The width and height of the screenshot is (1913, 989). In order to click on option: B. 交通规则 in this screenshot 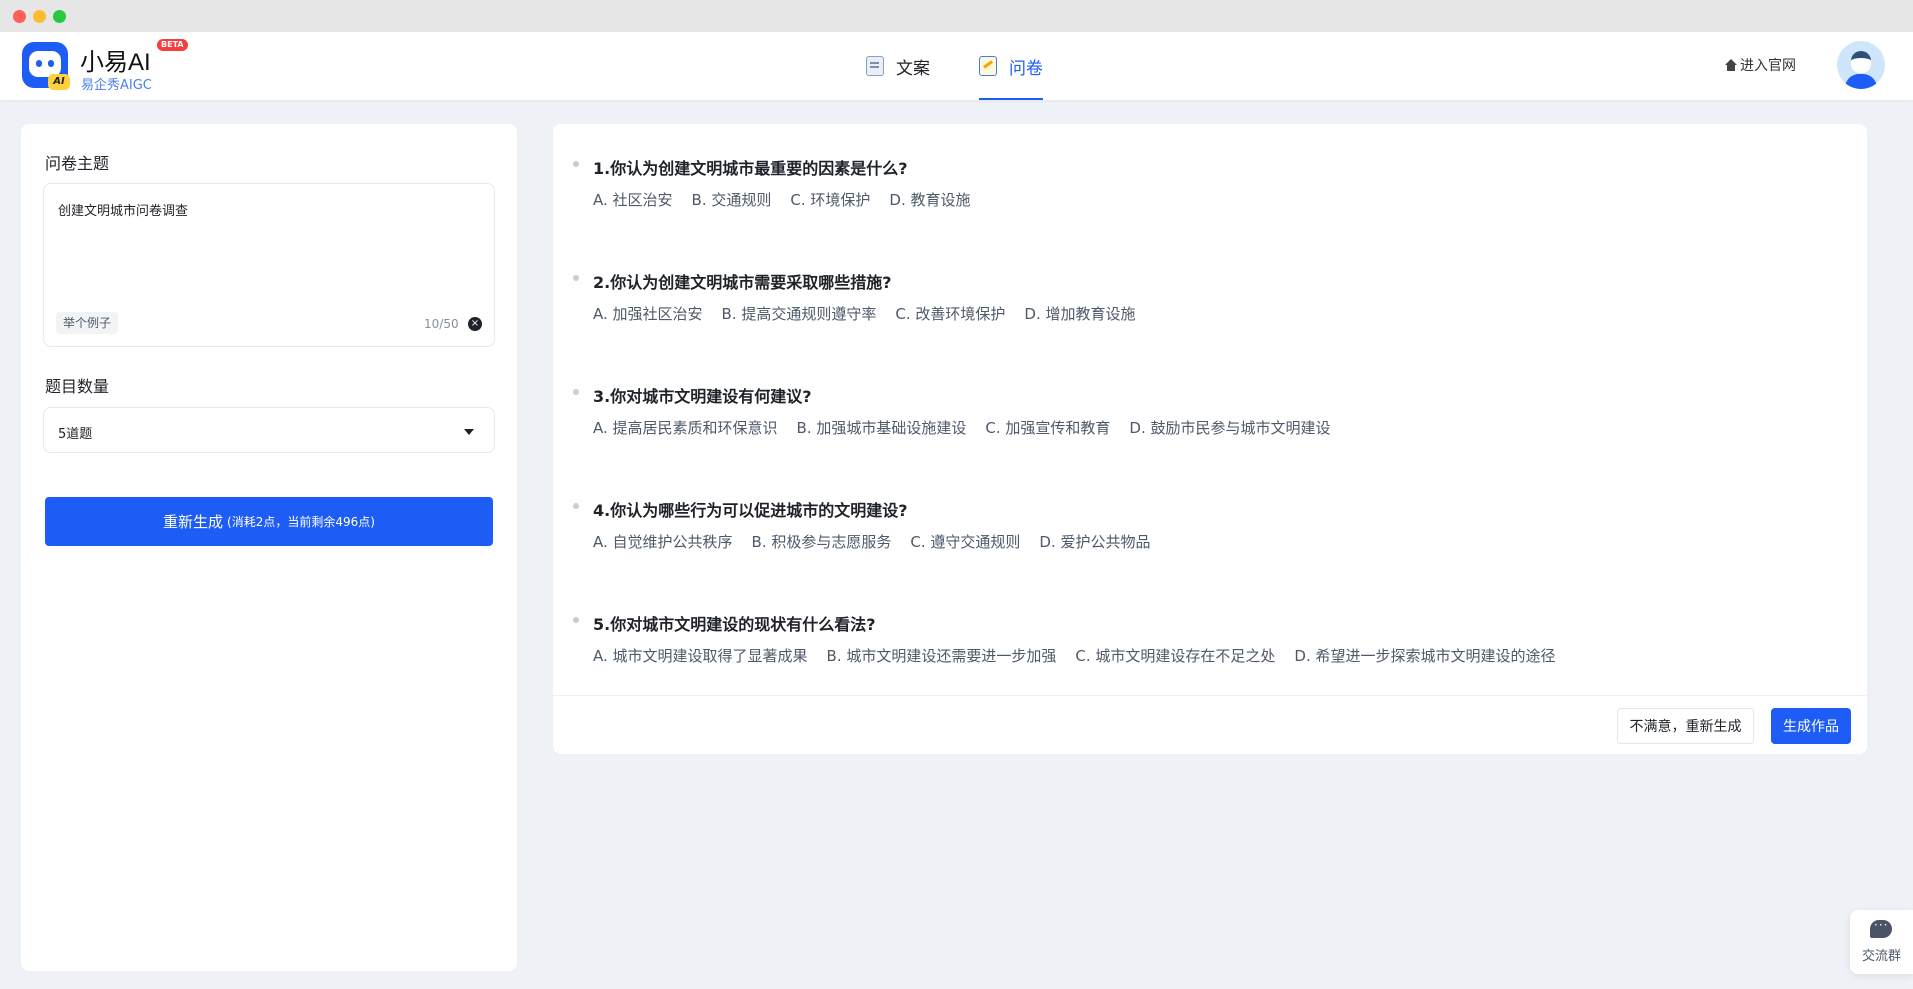, I will do `click(731, 200)`.